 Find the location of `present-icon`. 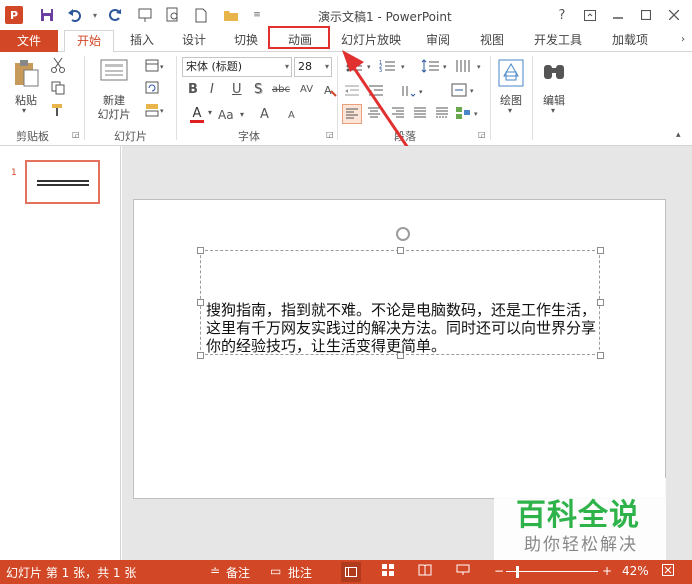

present-icon is located at coordinates (145, 15).